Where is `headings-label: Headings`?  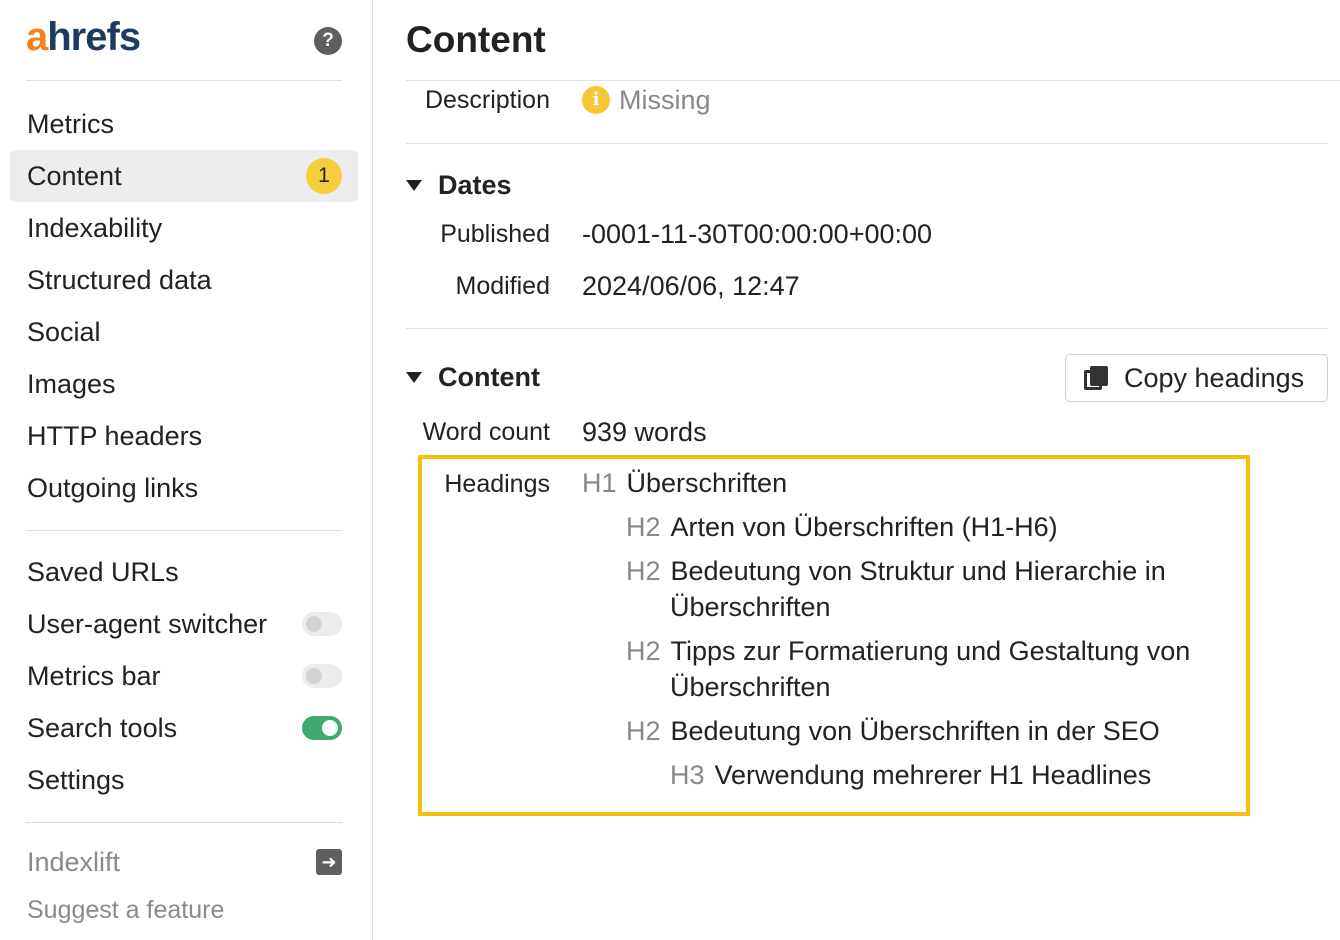 headings-label: Headings is located at coordinates (497, 484).